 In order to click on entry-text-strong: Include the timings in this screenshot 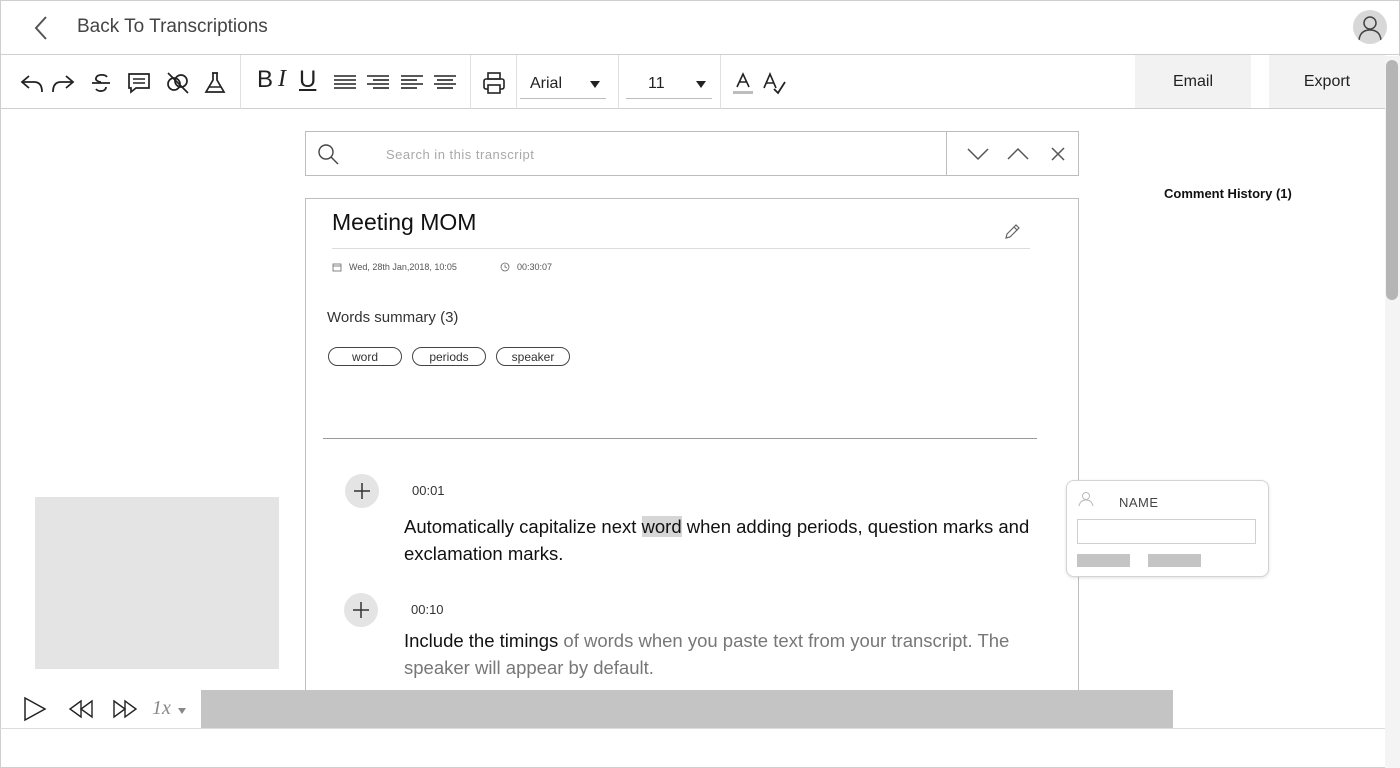, I will do `click(481, 640)`.